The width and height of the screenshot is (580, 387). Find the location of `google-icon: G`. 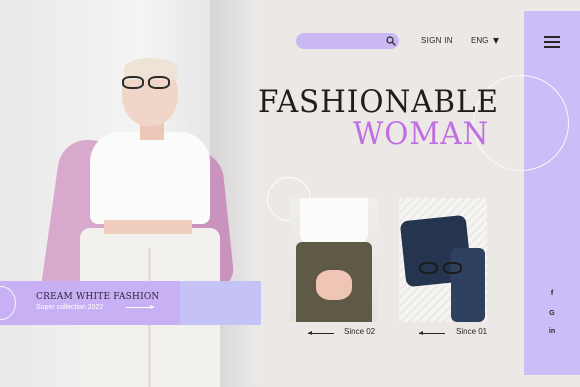

google-icon: G is located at coordinates (552, 313).